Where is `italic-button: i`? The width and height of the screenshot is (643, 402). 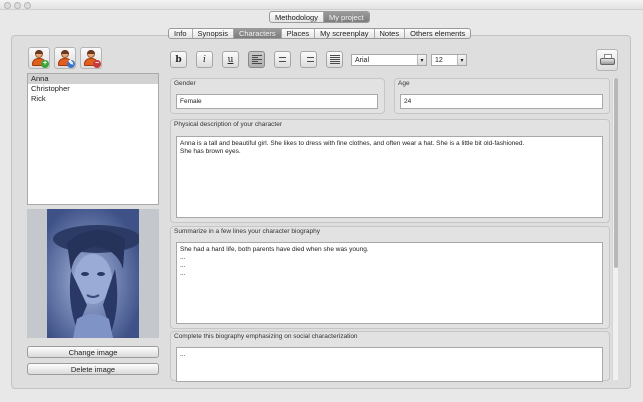 italic-button: i is located at coordinates (204, 59).